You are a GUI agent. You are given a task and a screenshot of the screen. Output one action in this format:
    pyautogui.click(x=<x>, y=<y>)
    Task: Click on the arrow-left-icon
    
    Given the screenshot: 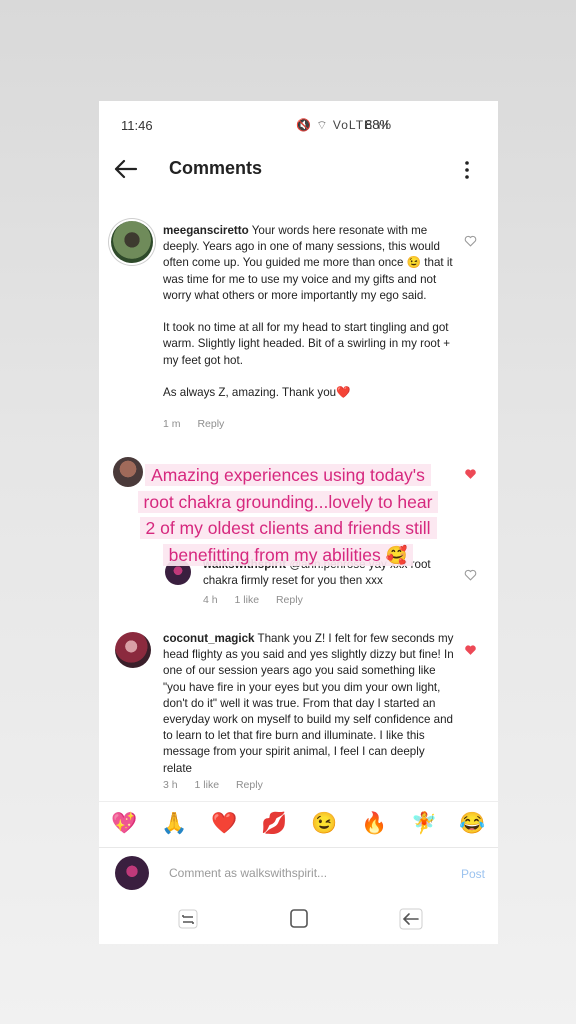 What is the action you would take?
    pyautogui.click(x=126, y=169)
    